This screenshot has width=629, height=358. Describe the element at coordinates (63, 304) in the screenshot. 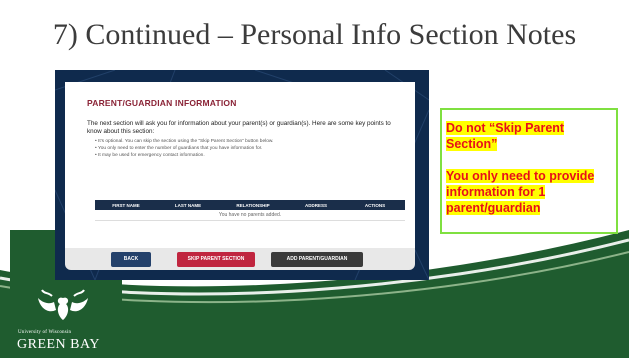

I see `phoenix-logo-icon` at that location.